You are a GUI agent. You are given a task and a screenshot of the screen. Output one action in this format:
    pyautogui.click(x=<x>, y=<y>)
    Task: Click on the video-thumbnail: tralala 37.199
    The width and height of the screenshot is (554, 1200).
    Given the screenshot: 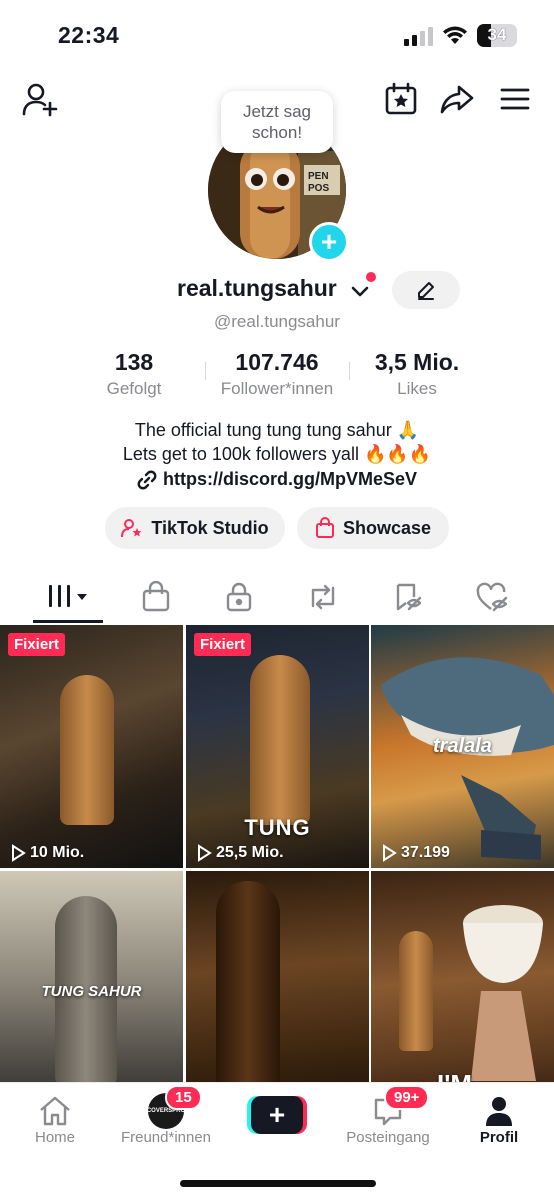 What is the action you would take?
    pyautogui.click(x=462, y=746)
    